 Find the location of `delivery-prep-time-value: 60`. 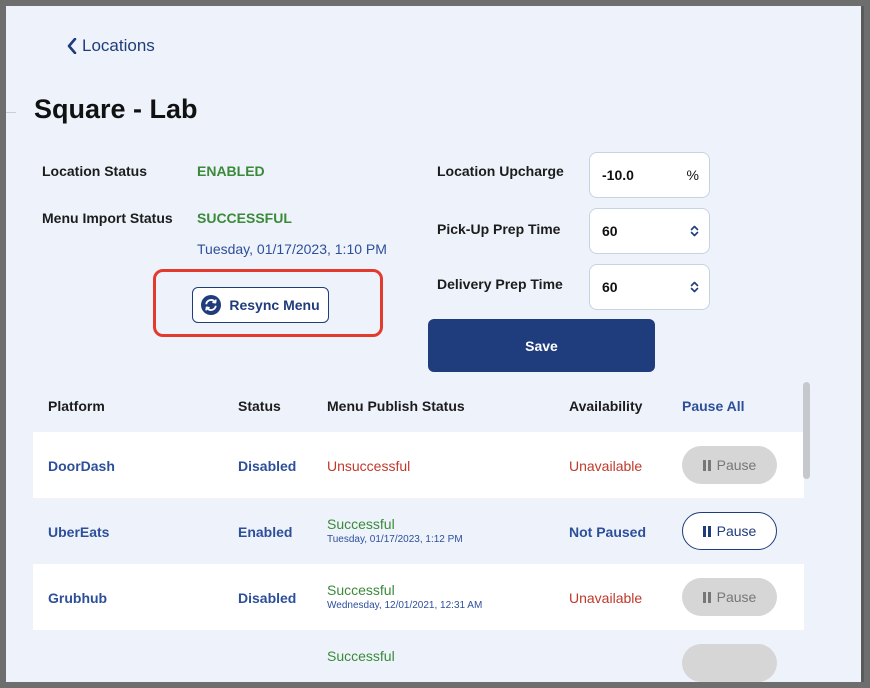

delivery-prep-time-value: 60 is located at coordinates (610, 287).